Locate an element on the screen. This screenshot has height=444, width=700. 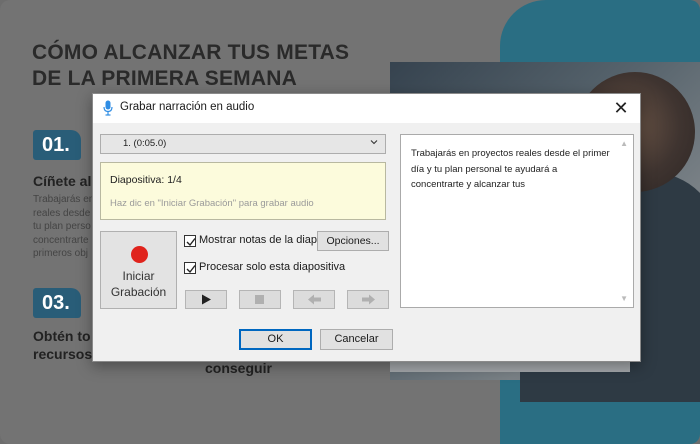
previous-icon is located at coordinates (314, 299).